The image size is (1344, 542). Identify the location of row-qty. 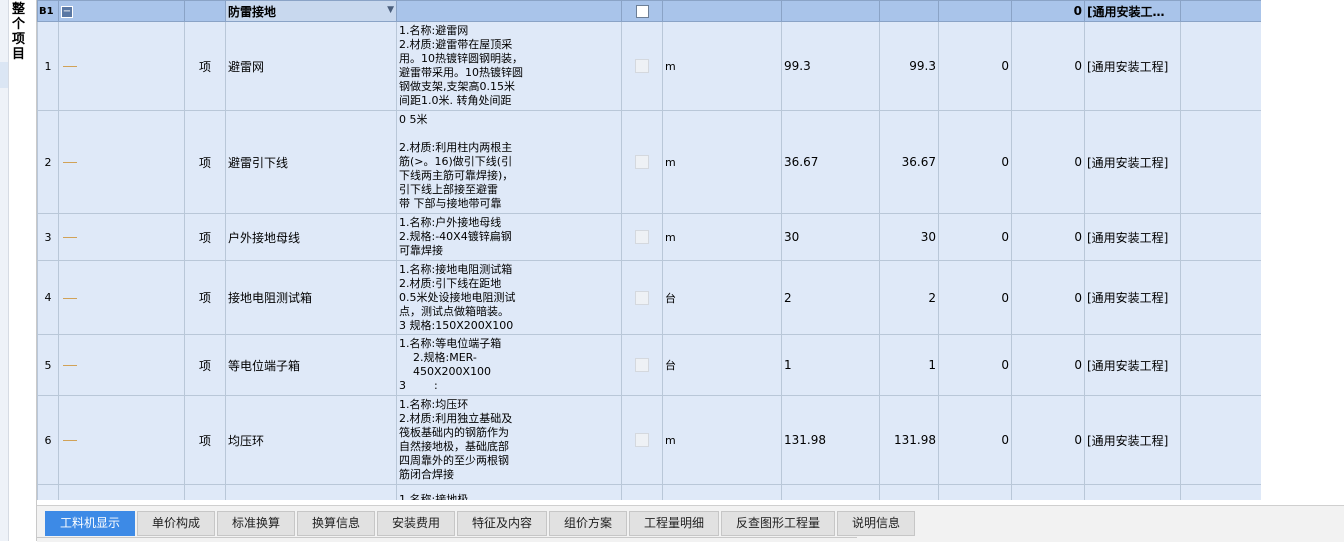
(909, 492).